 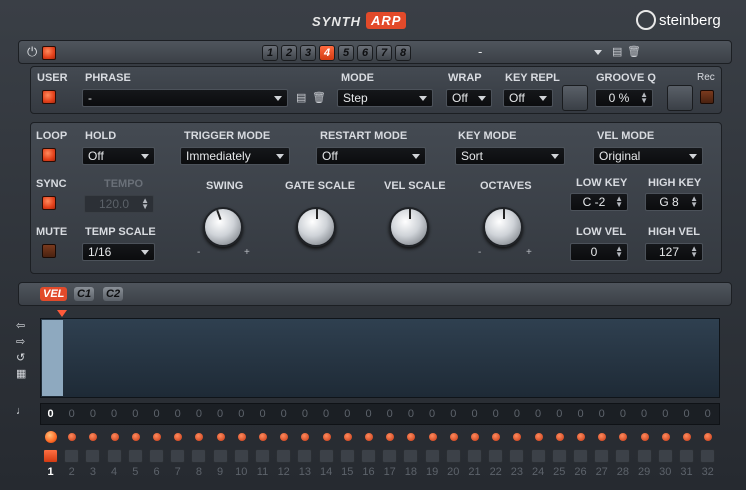 What do you see at coordinates (599, 252) in the screenshot?
I see `low-vel-field: 0 ▲ ▼` at bounding box center [599, 252].